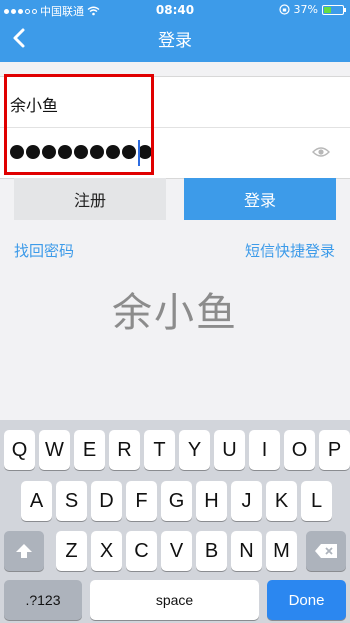 The width and height of the screenshot is (350, 623). What do you see at coordinates (281, 551) in the screenshot?
I see `key-m: M` at bounding box center [281, 551].